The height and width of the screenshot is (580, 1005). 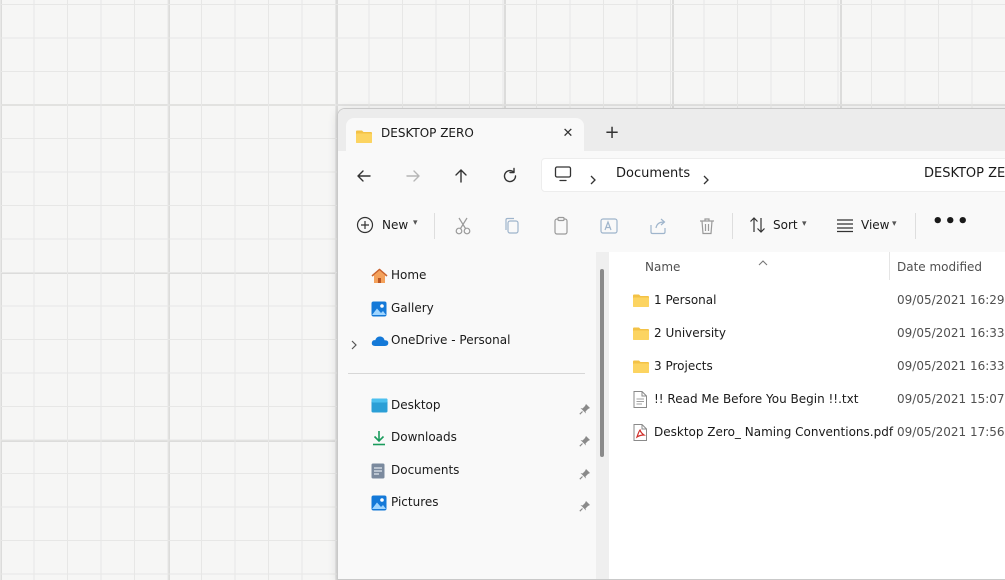 I want to click on sidebar-item-label: Documents, so click(x=425, y=470).